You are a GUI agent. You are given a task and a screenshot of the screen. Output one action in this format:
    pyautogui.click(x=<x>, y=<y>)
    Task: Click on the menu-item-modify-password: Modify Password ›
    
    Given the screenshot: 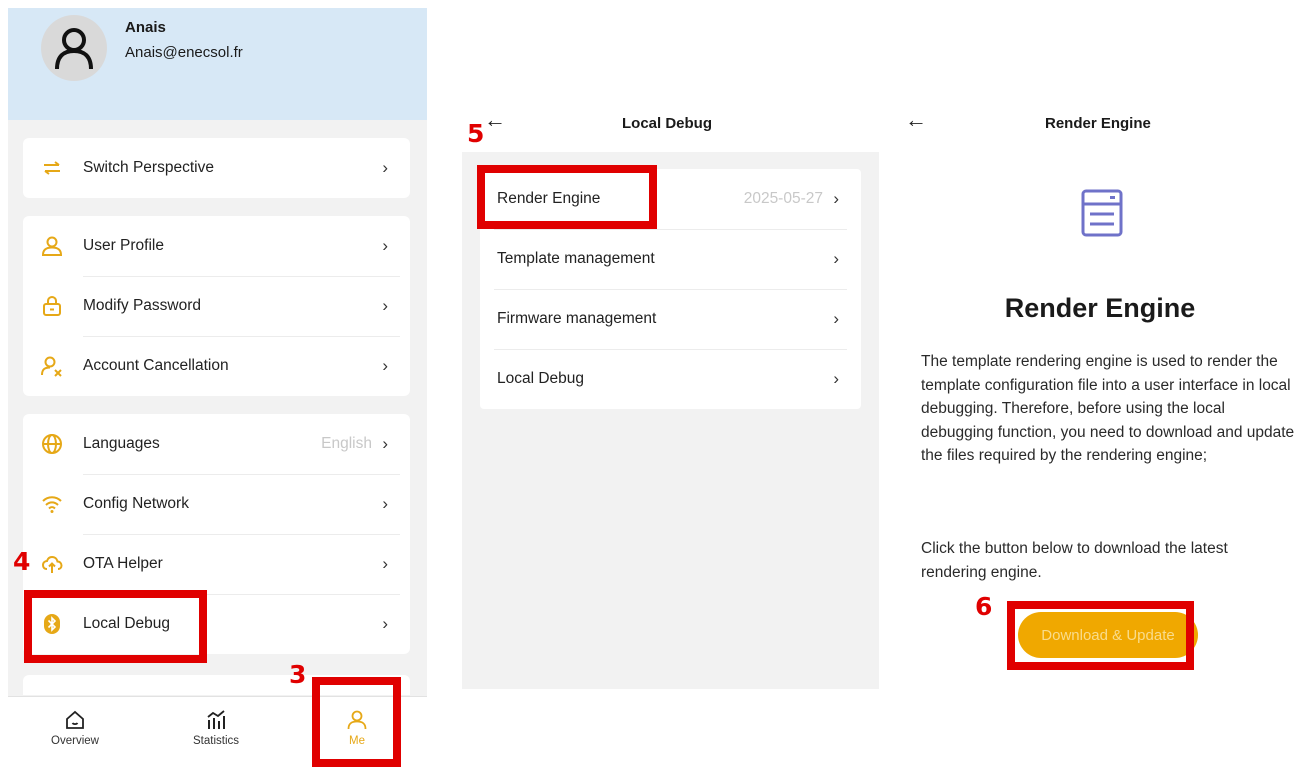 What is the action you would take?
    pyautogui.click(x=216, y=306)
    